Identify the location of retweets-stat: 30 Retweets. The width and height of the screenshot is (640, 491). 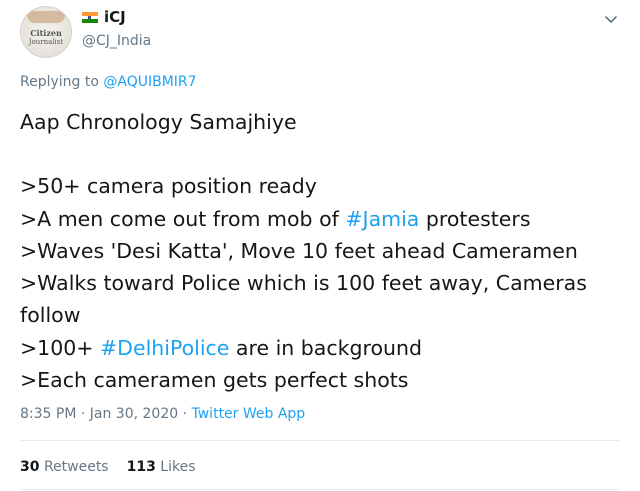
(64, 467).